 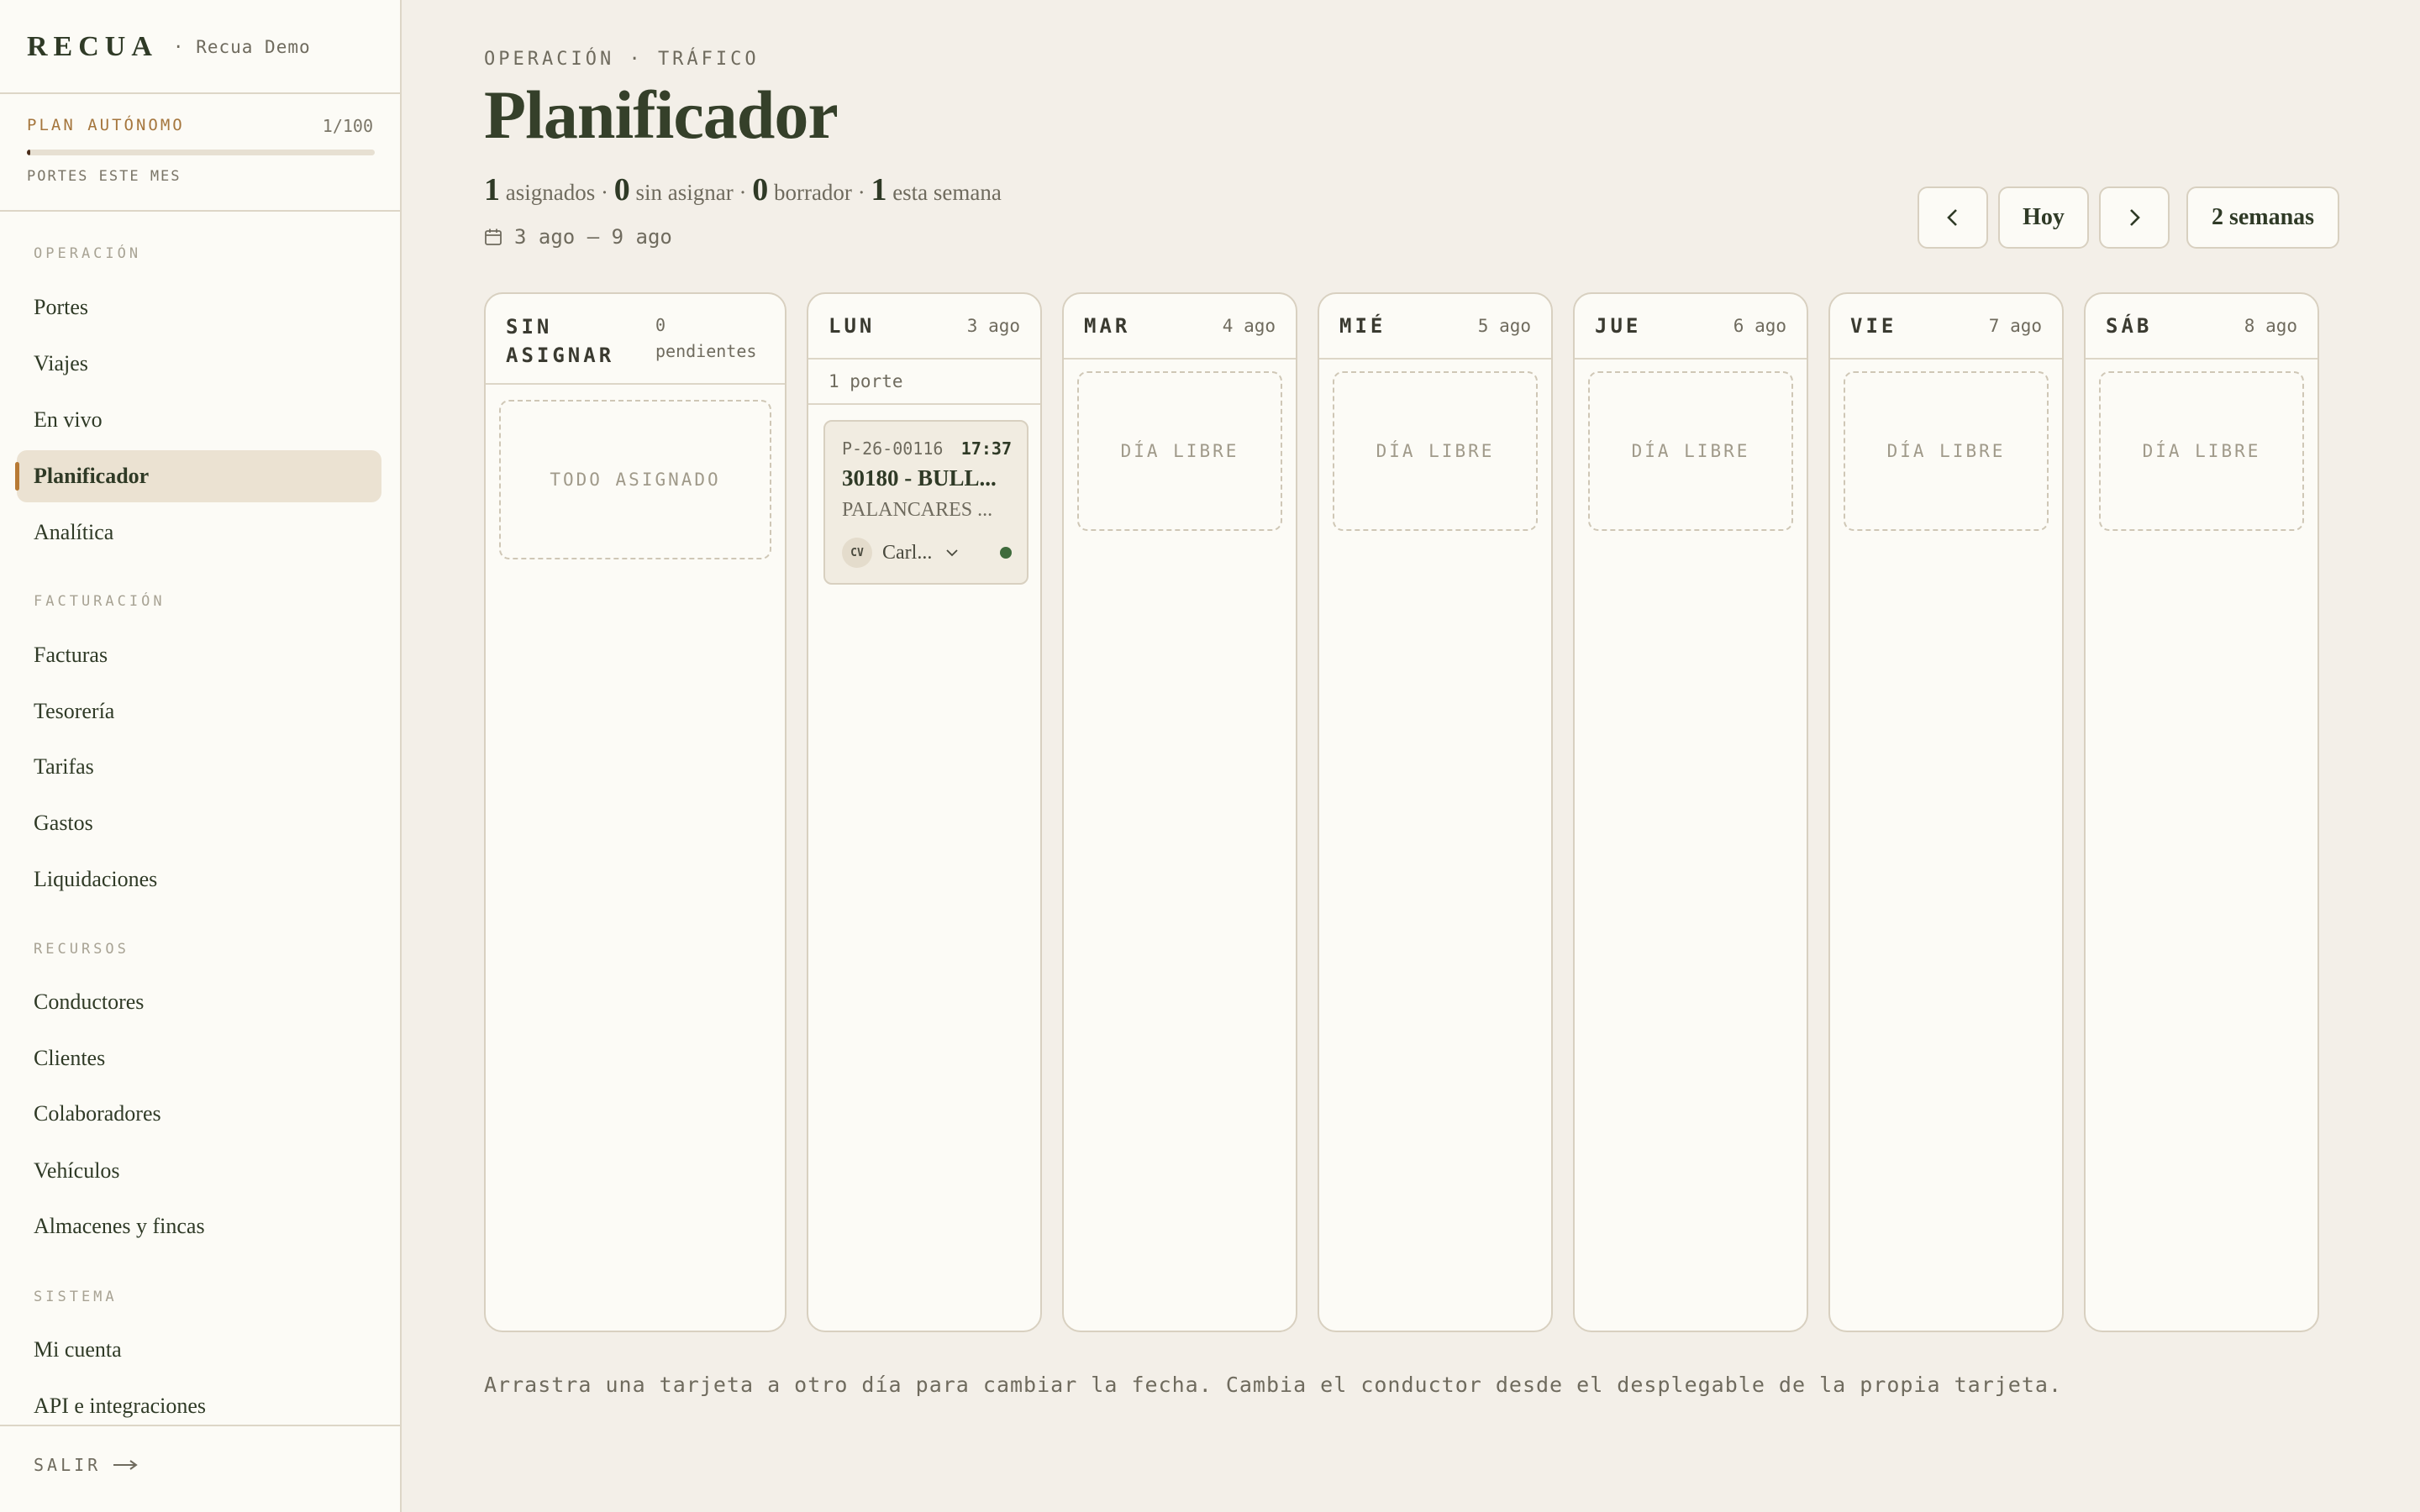 I want to click on status-dot, so click(x=1006, y=553).